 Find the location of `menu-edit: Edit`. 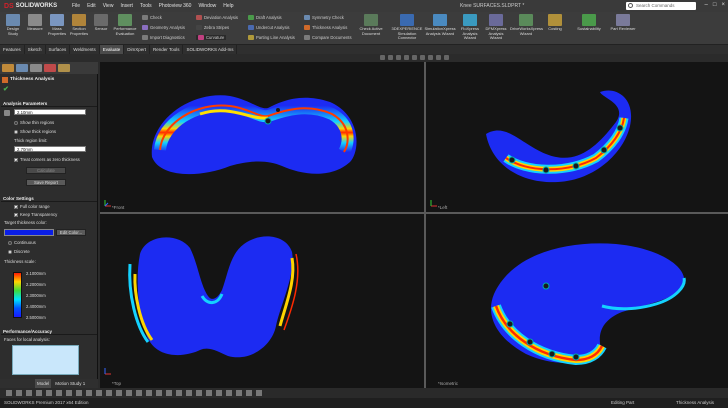

menu-edit: Edit is located at coordinates (91, 6).